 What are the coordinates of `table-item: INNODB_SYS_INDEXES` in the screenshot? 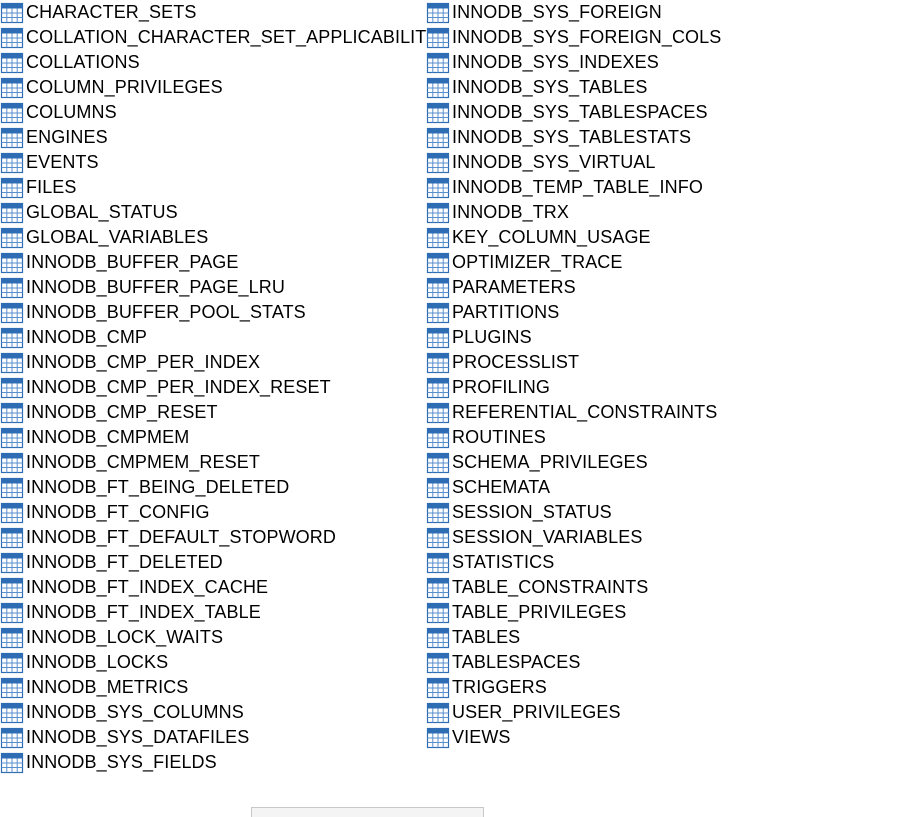 It's located at (666, 62).